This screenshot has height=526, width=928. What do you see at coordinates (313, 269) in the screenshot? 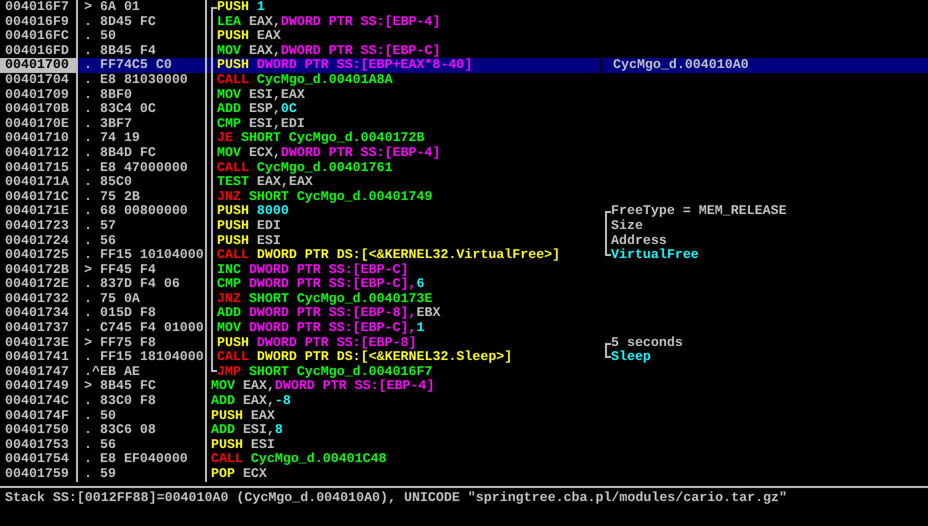
I see `instruction-text: INC DWORD PTR SS:[EBP-C]` at bounding box center [313, 269].